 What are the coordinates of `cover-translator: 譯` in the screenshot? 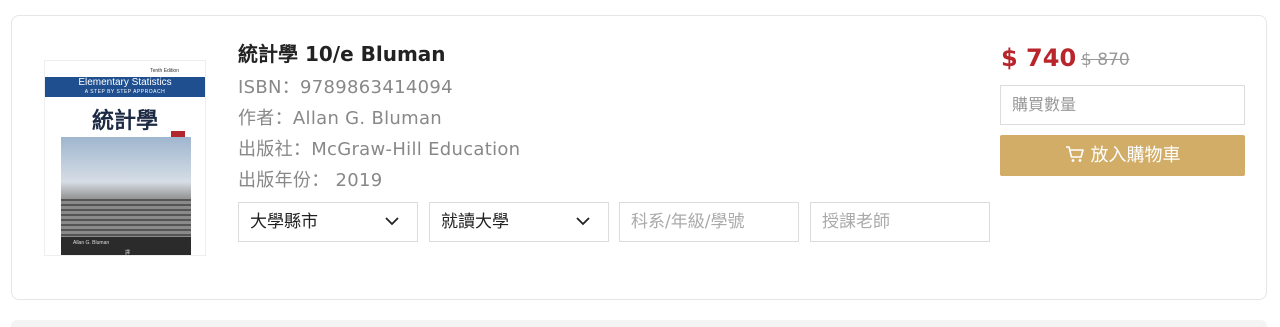 It's located at (128, 253).